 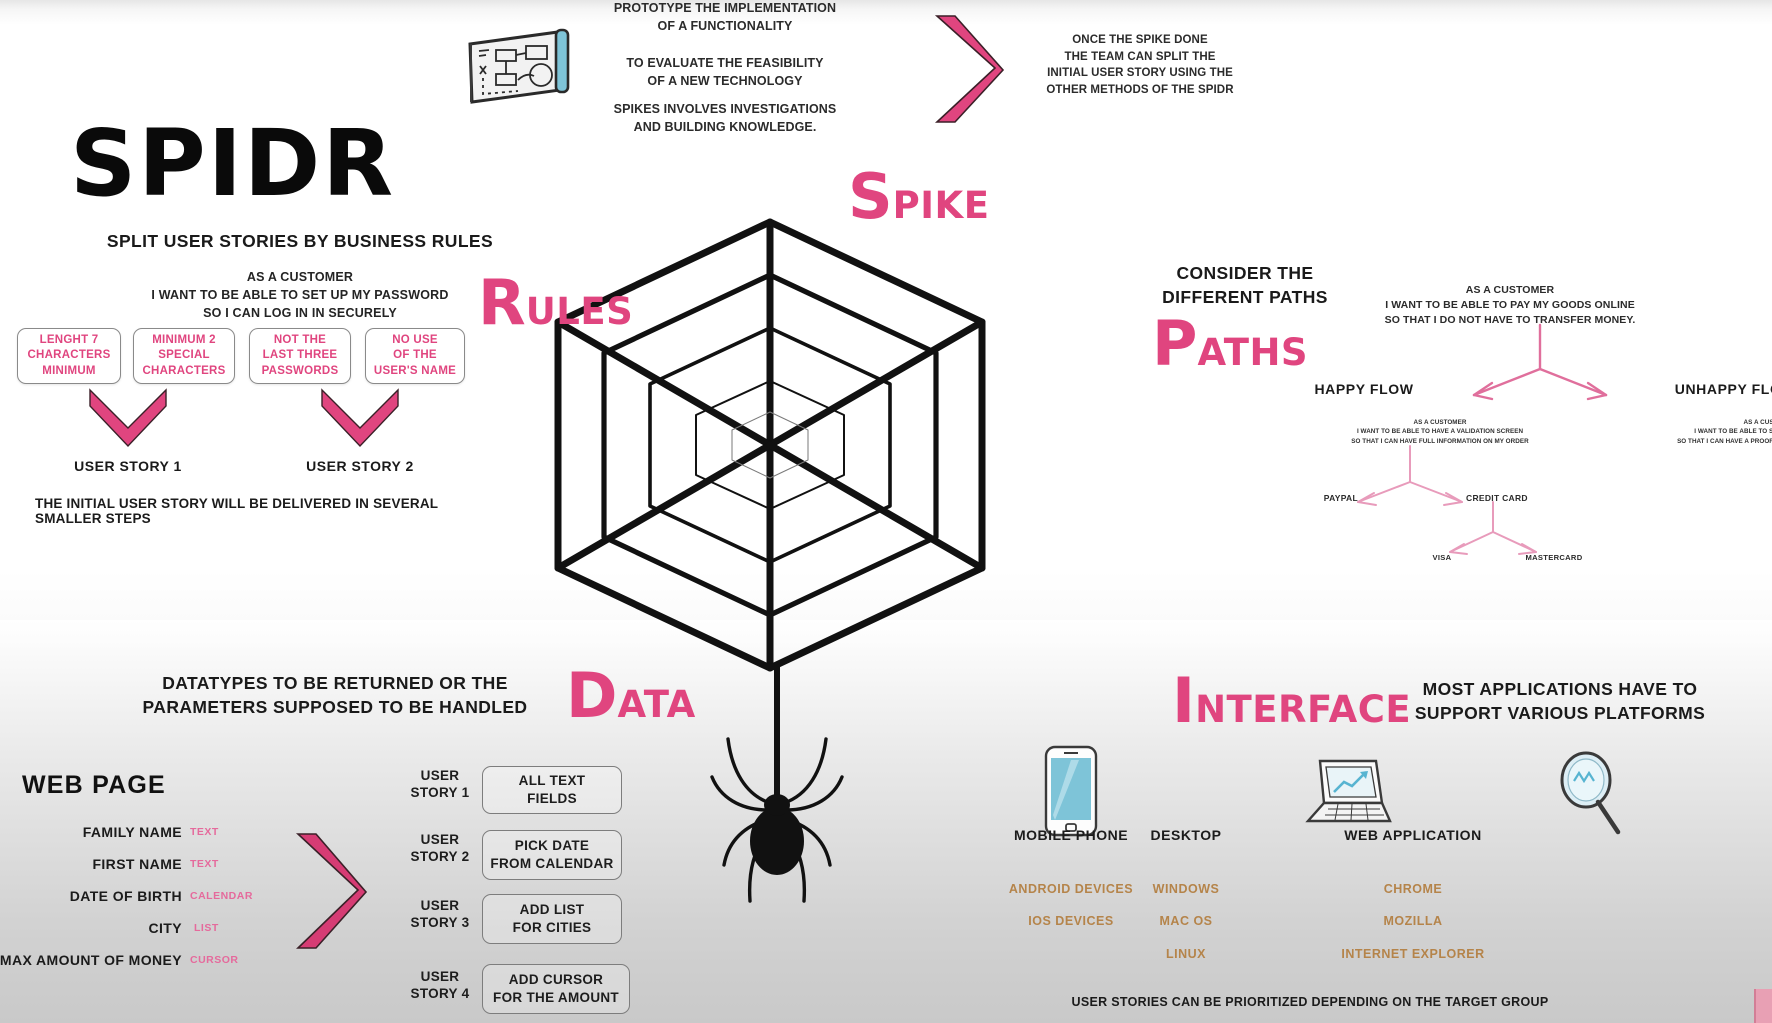 I want to click on rules-arrow-2-label: USER STORY 2, so click(x=360, y=466).